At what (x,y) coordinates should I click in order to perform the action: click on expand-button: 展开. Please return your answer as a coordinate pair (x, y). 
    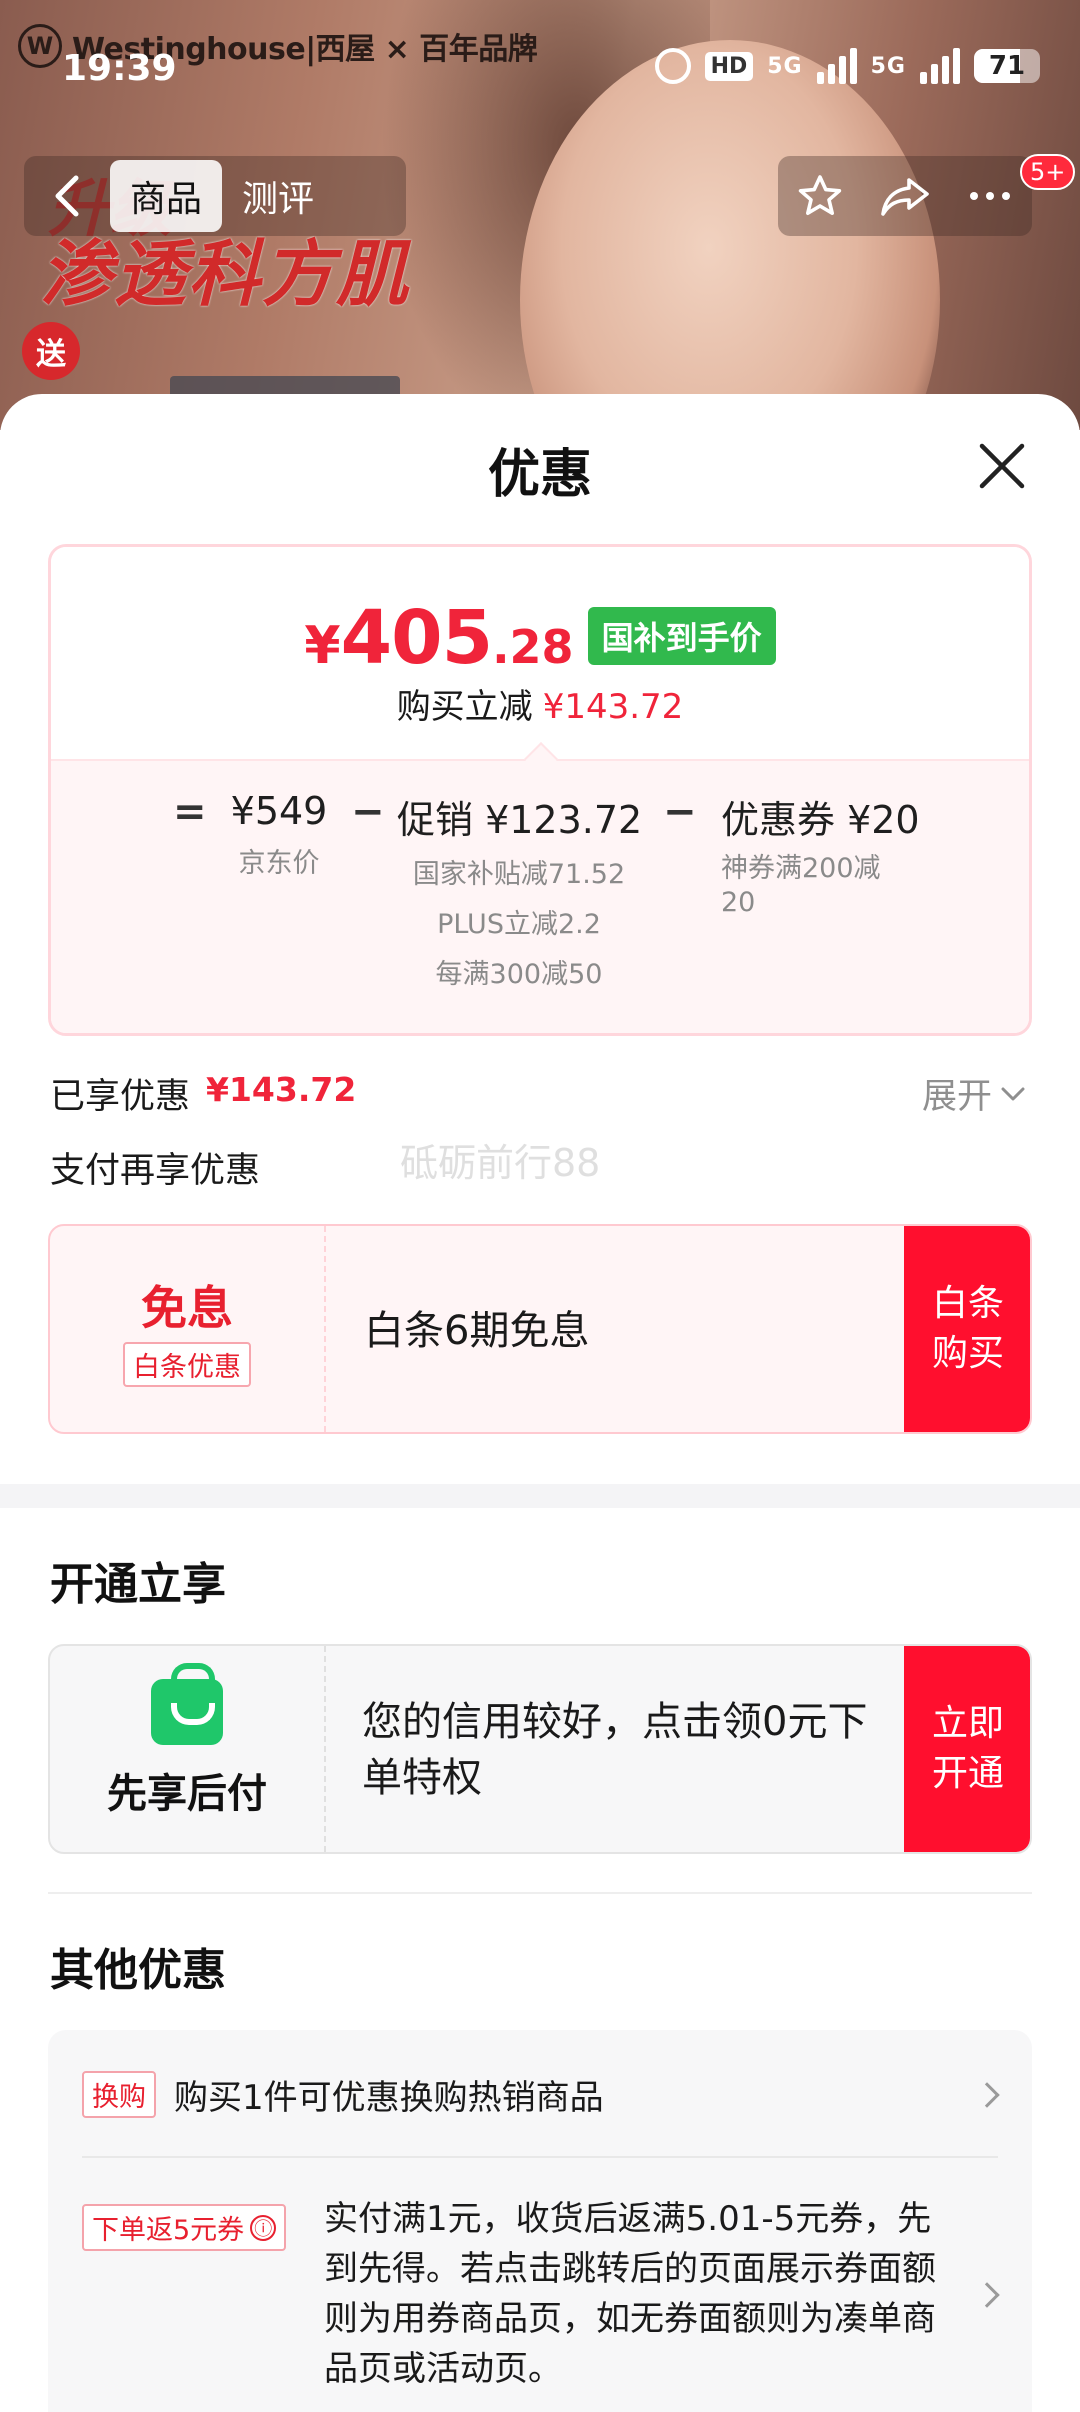
    Looking at the image, I should click on (974, 1093).